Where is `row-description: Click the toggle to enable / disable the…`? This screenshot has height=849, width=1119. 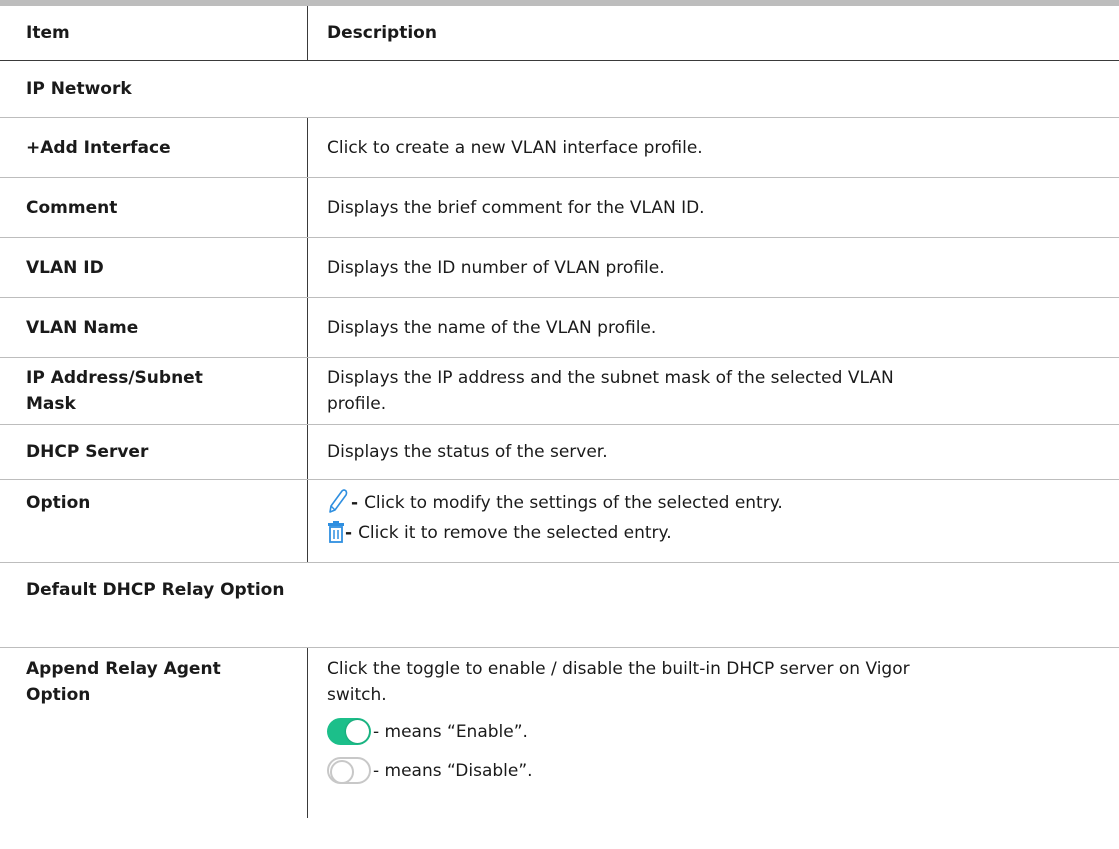
row-description: Click the toggle to enable / disable the… is located at coordinates (713, 733).